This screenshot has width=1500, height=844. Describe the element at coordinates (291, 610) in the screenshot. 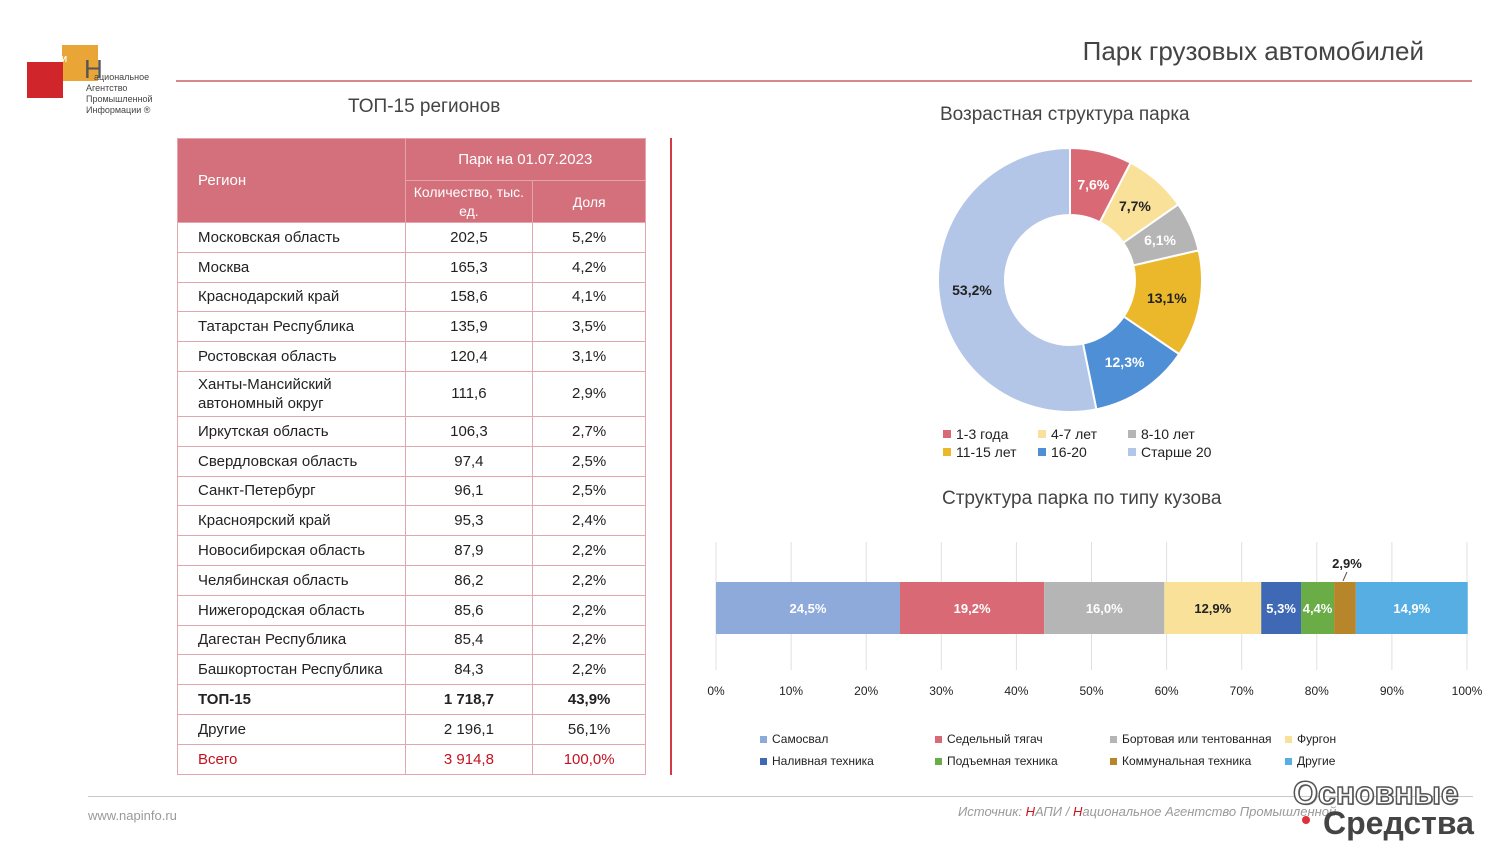

I see `region-cell: Нижегородская область` at that location.